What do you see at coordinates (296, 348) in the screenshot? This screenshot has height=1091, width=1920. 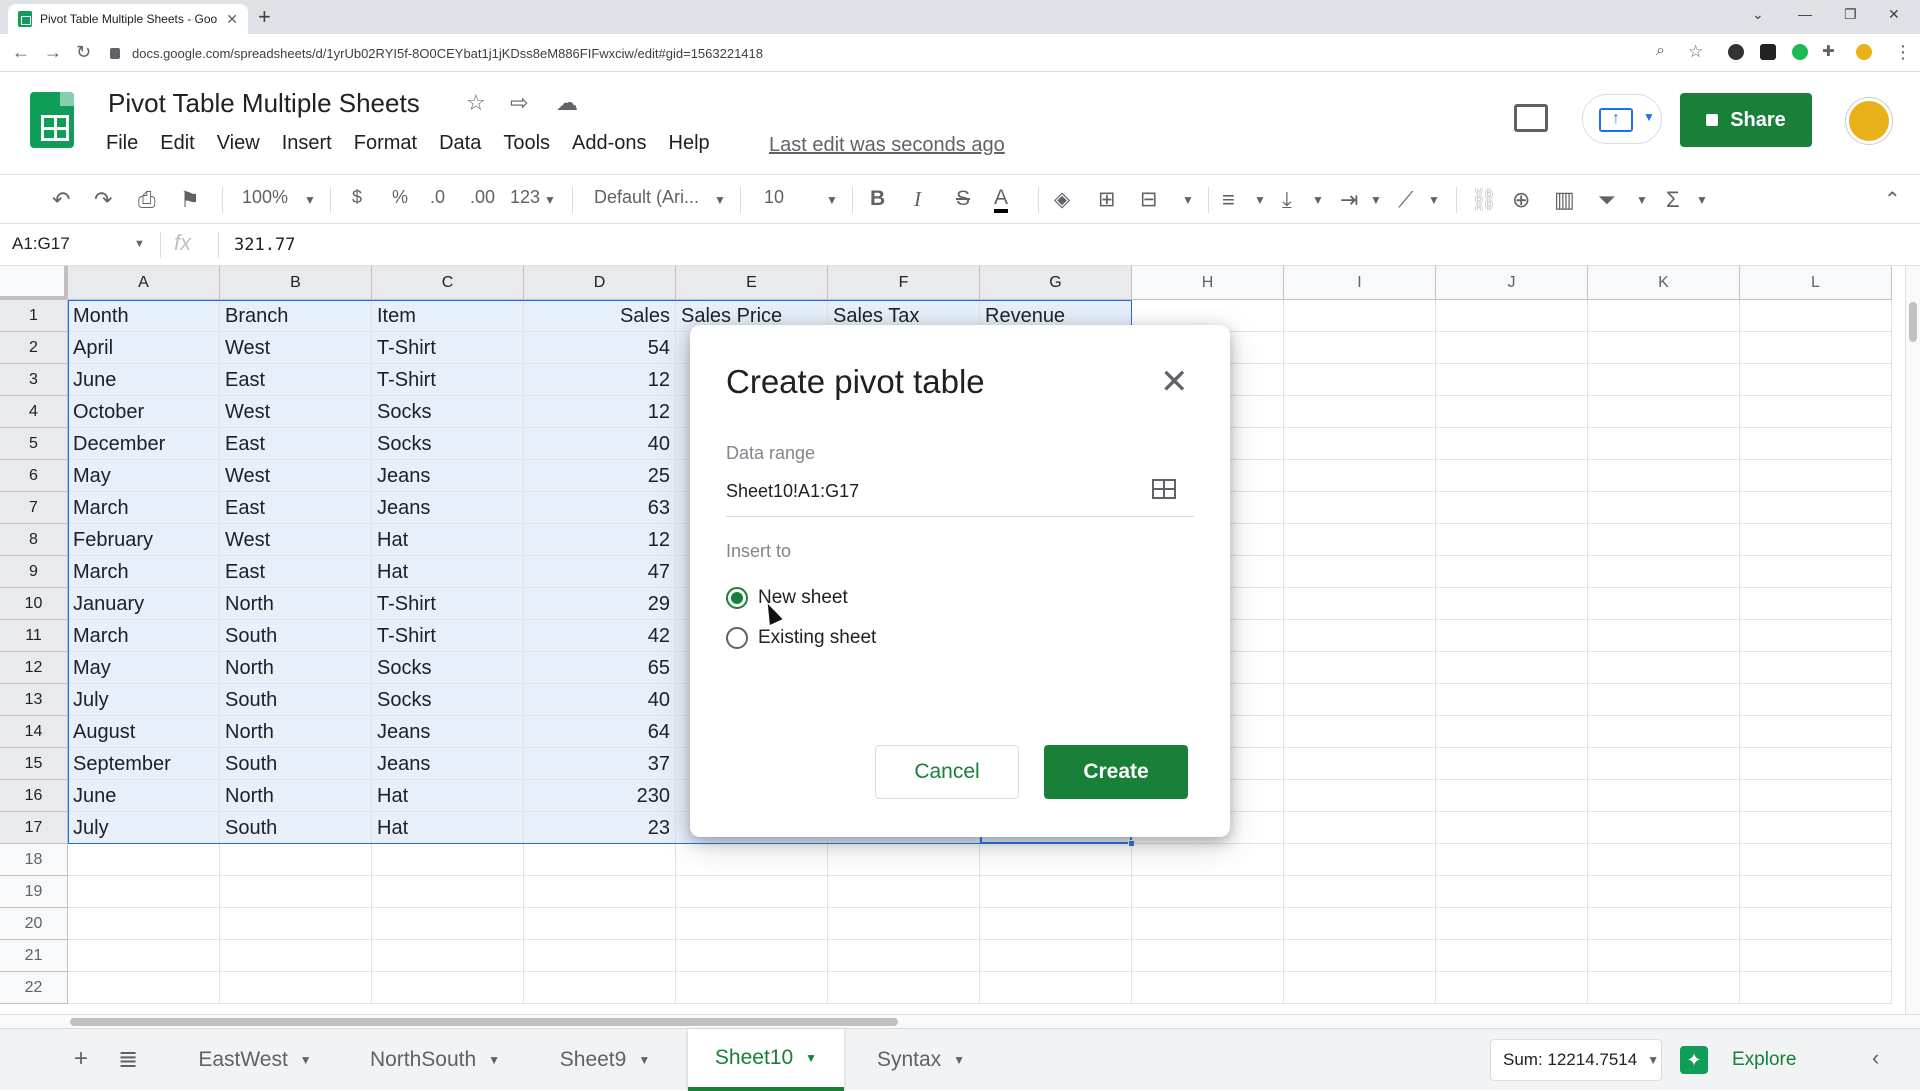 I see `cell-b2: West` at bounding box center [296, 348].